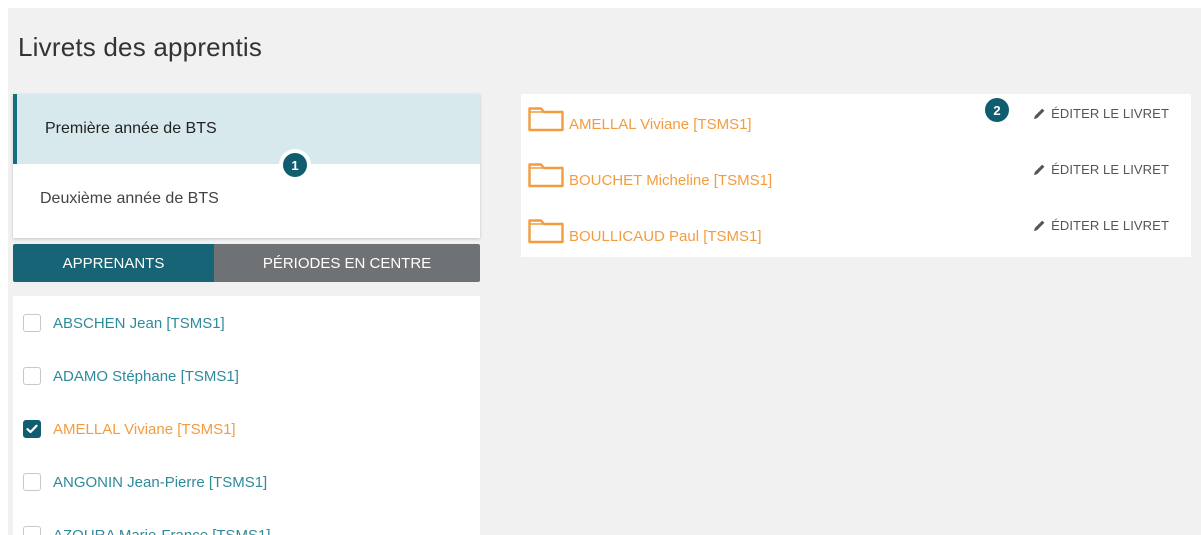 The image size is (1201, 535). Describe the element at coordinates (665, 236) in the screenshot. I see `booklet-name: BOULLICAUD Paul [TSMS1]` at that location.